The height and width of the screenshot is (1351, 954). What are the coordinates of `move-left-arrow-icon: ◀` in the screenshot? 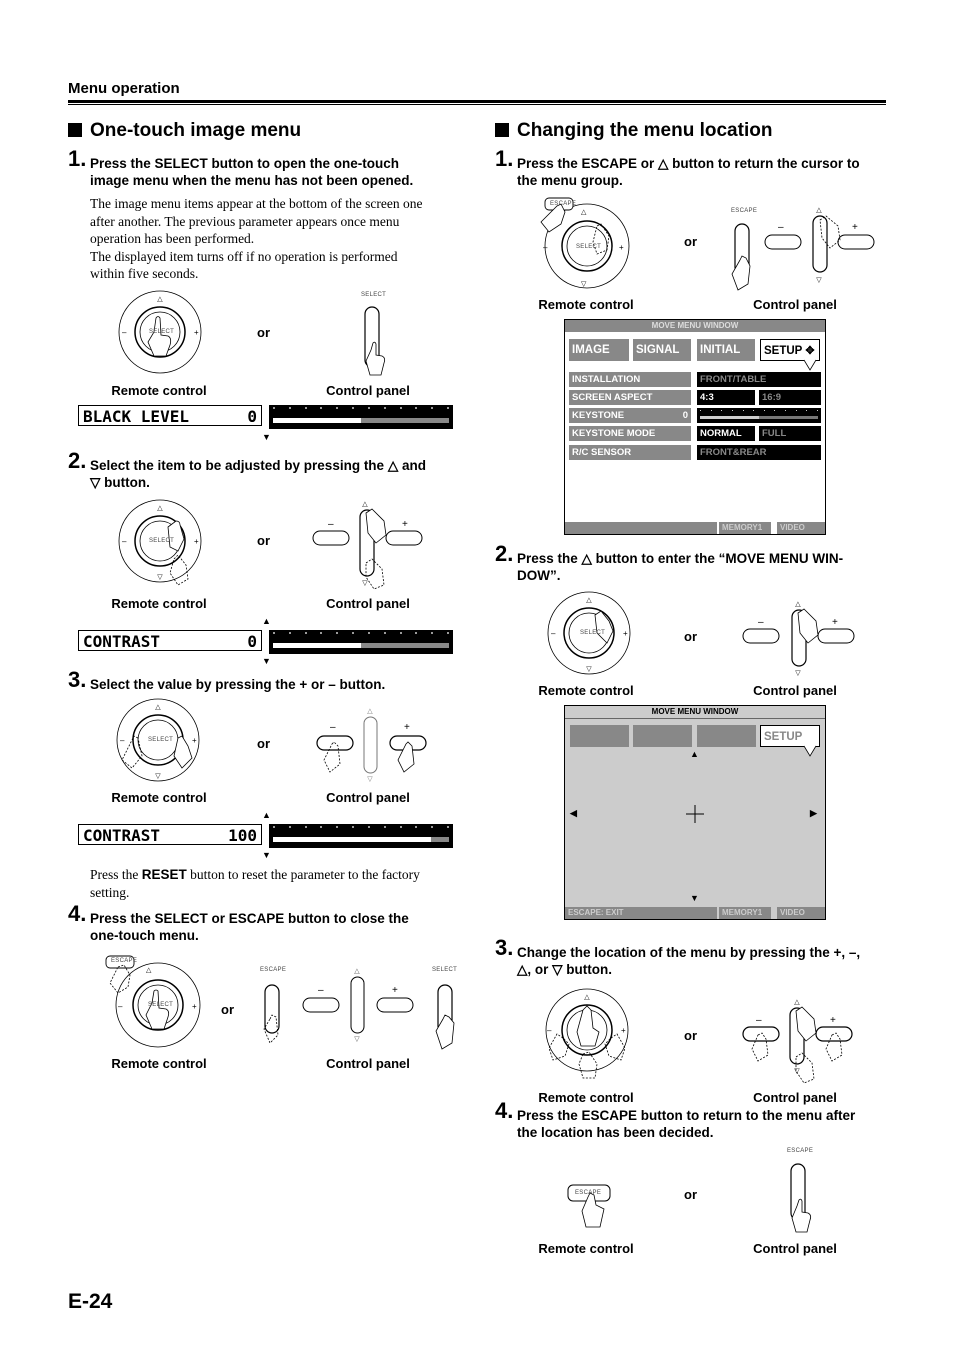 It's located at (573, 813).